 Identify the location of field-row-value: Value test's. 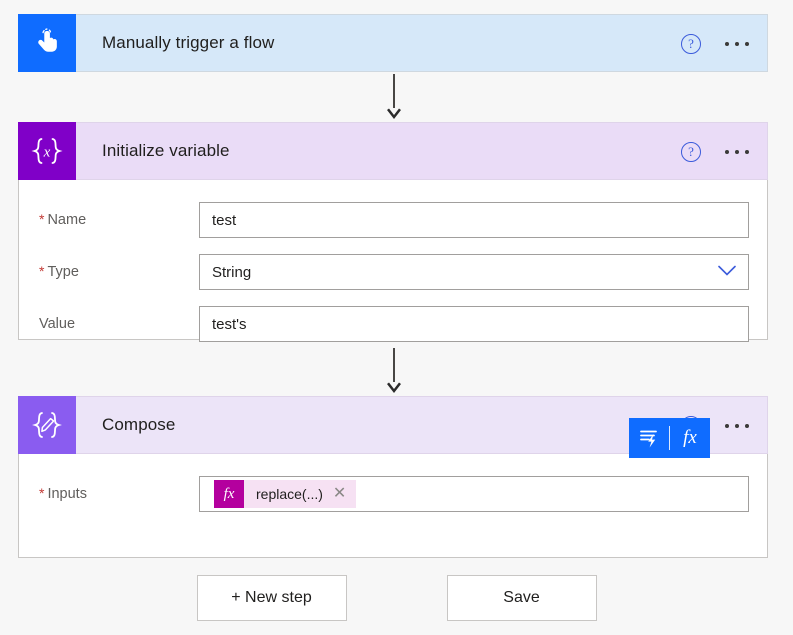
(393, 324).